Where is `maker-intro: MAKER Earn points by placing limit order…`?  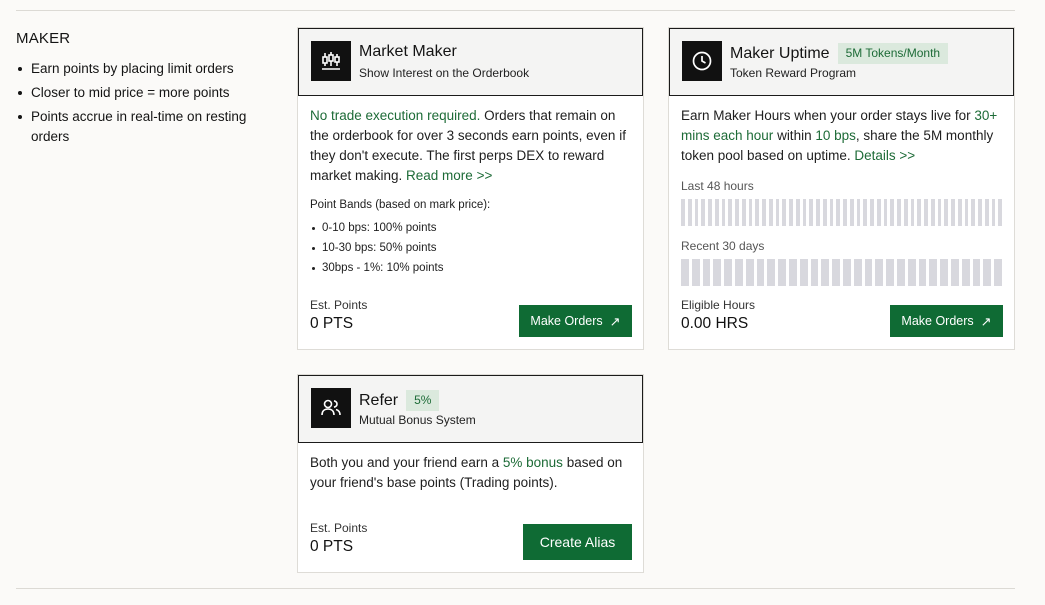
maker-intro: MAKER Earn points by placing limit order… is located at coordinates (147, 90).